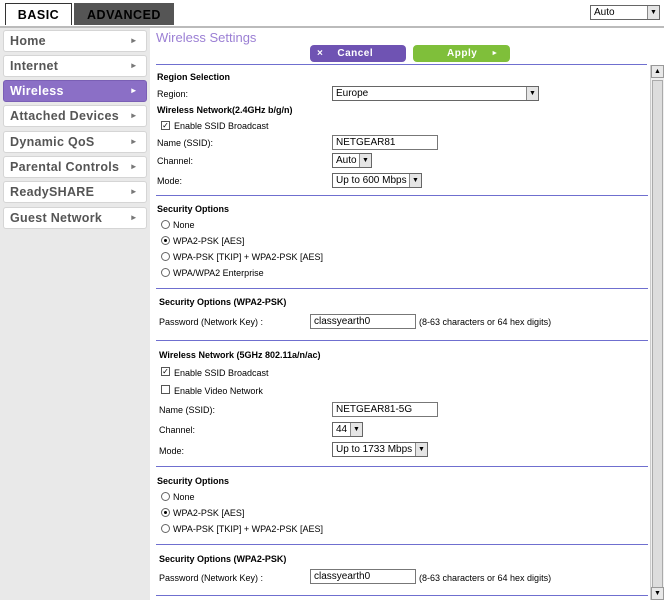 This screenshot has height=600, width=664. What do you see at coordinates (165, 240) in the screenshot?
I see `security24-wpa2-radio` at bounding box center [165, 240].